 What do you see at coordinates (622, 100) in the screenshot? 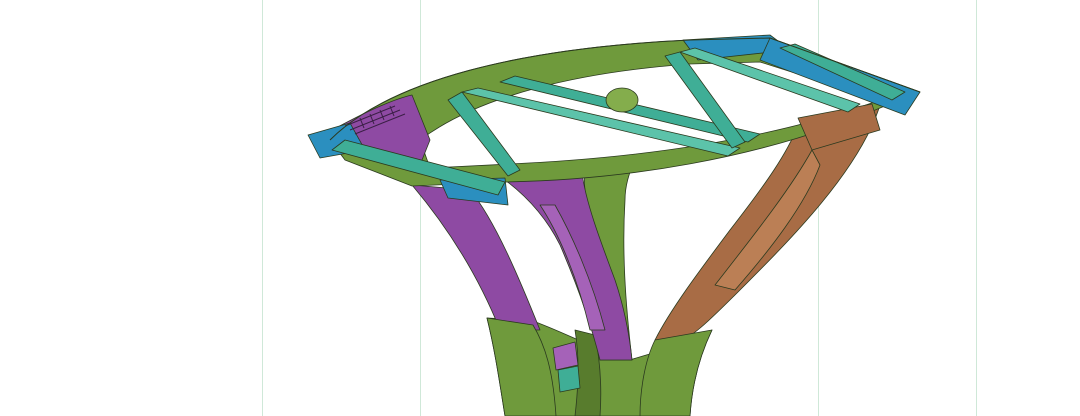
I see `arch-hole` at bounding box center [622, 100].